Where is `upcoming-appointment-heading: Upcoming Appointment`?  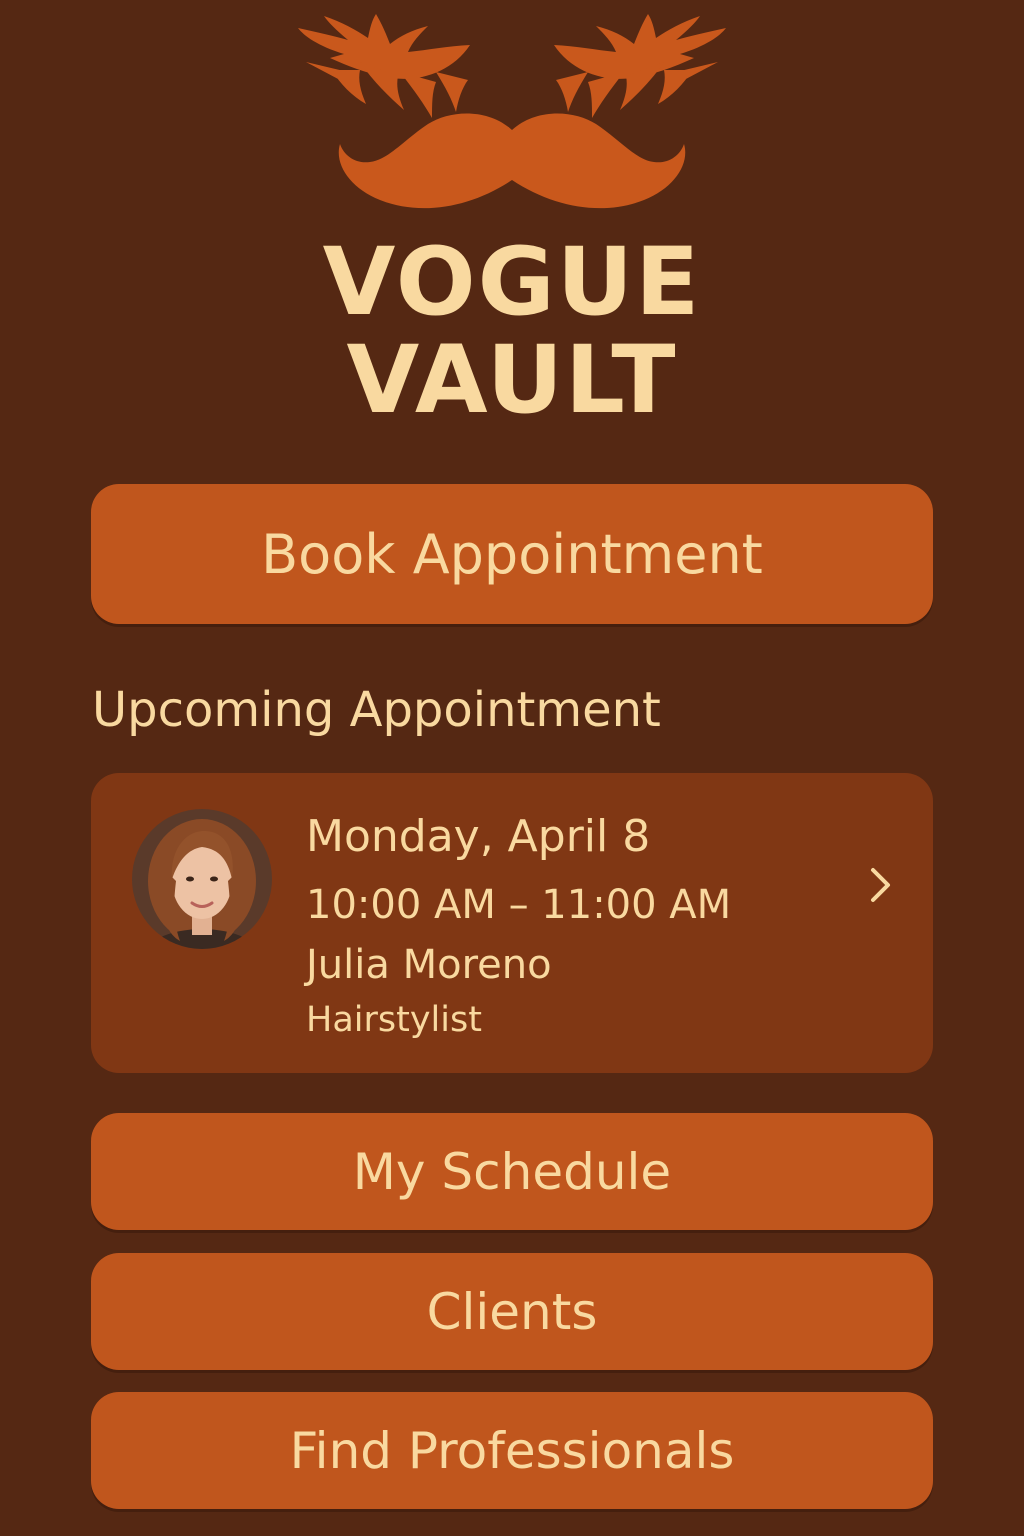
upcoming-appointment-heading: Upcoming Appointment is located at coordinates (376, 710).